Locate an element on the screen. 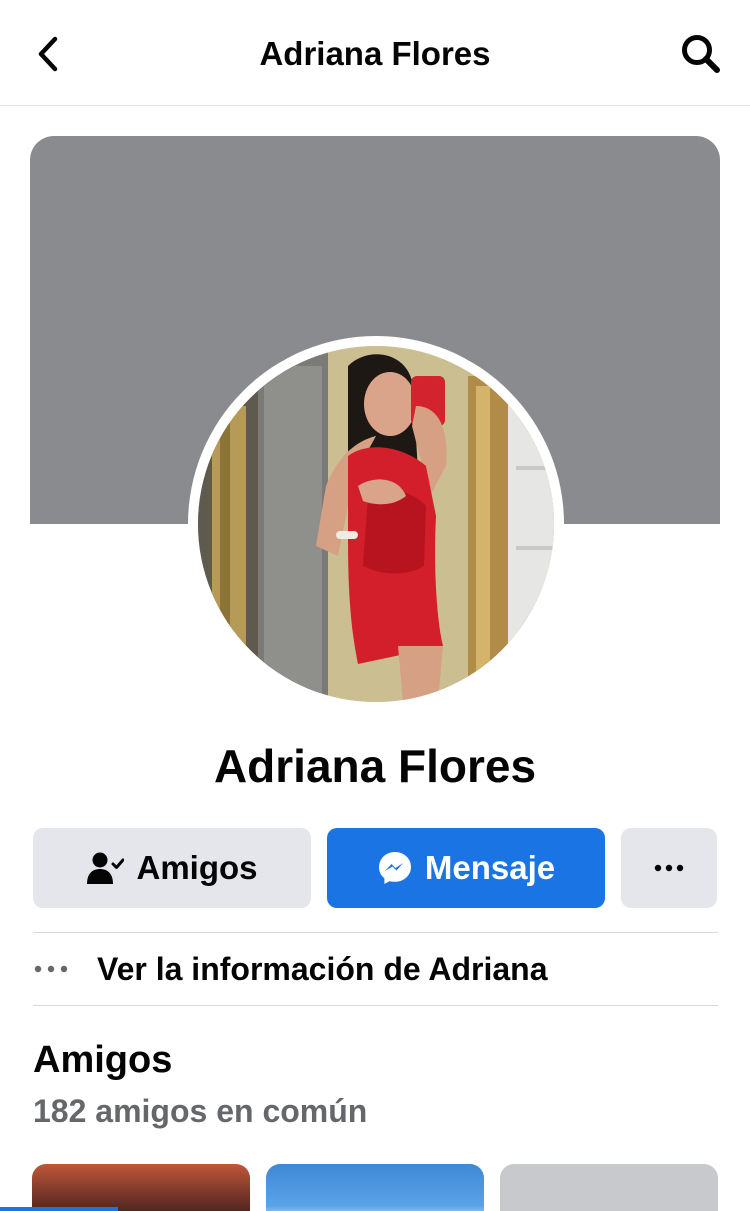 The width and height of the screenshot is (750, 1211). page-title: Adriana Flores is located at coordinates (375, 53).